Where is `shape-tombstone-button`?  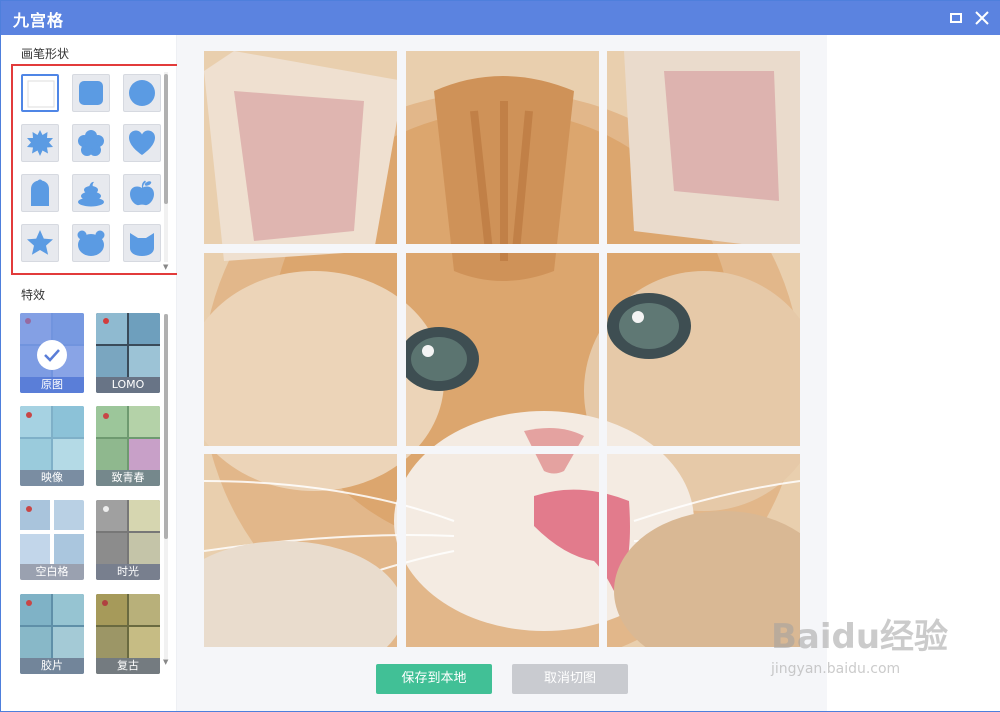 shape-tombstone-button is located at coordinates (40, 193).